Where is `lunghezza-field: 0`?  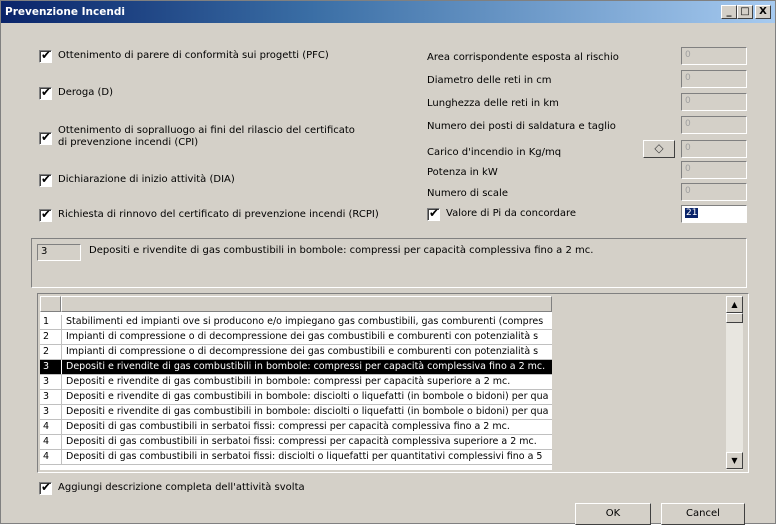 lunghezza-field: 0 is located at coordinates (714, 102).